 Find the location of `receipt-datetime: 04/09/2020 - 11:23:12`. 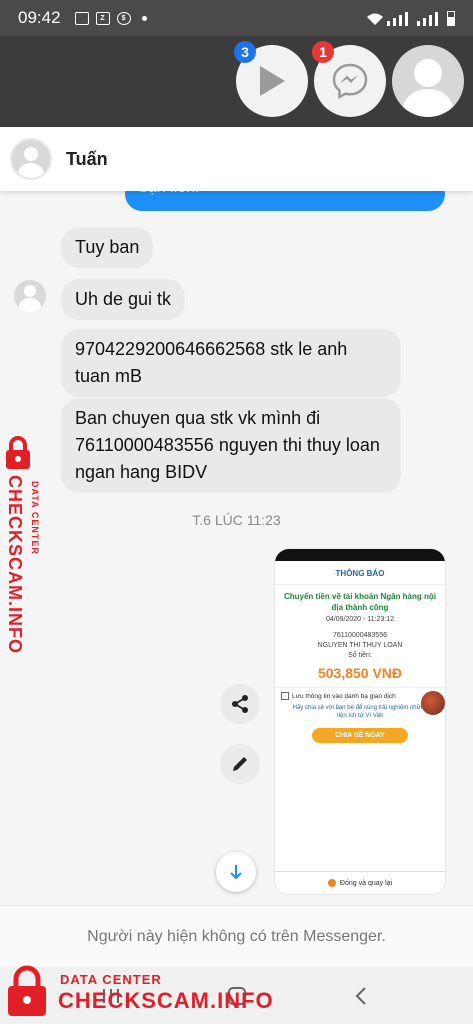

receipt-datetime: 04/09/2020 - 11:23:12 is located at coordinates (360, 619).